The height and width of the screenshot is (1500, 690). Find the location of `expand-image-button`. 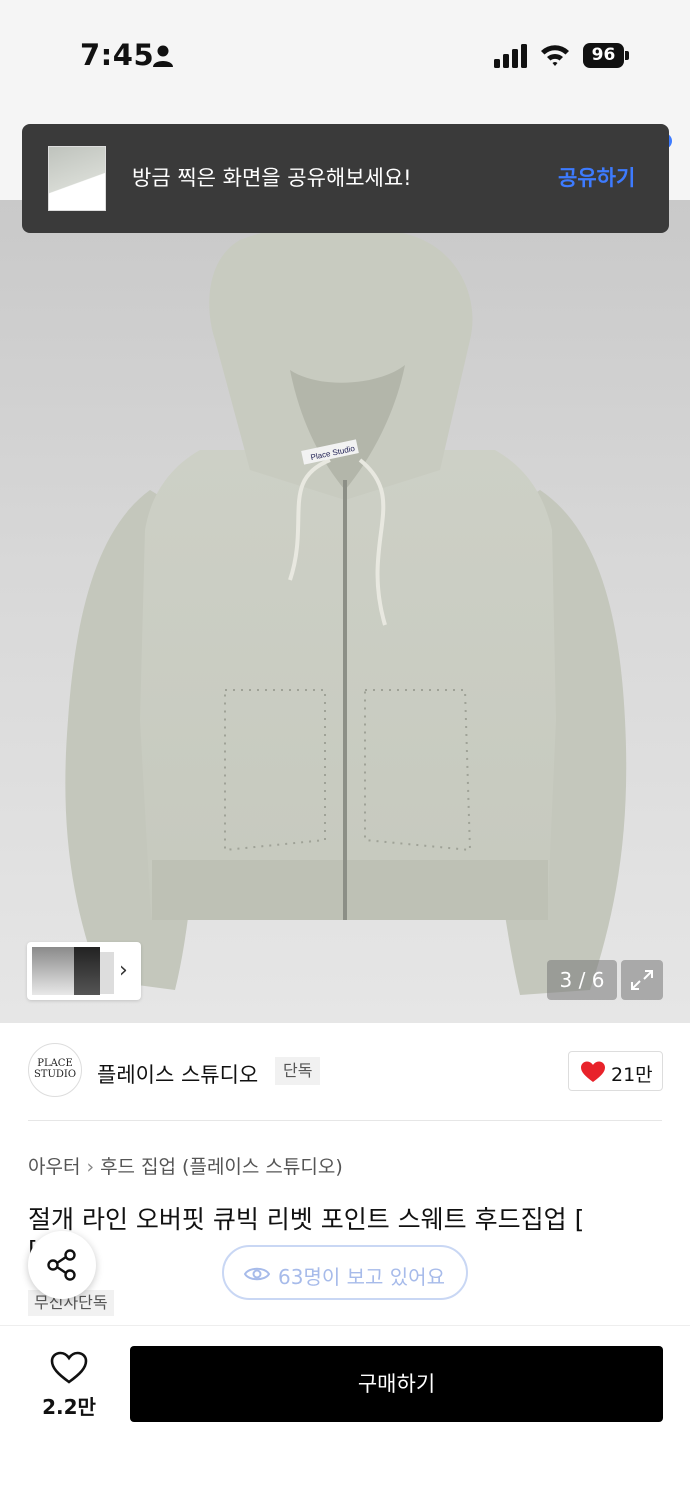

expand-image-button is located at coordinates (642, 980).